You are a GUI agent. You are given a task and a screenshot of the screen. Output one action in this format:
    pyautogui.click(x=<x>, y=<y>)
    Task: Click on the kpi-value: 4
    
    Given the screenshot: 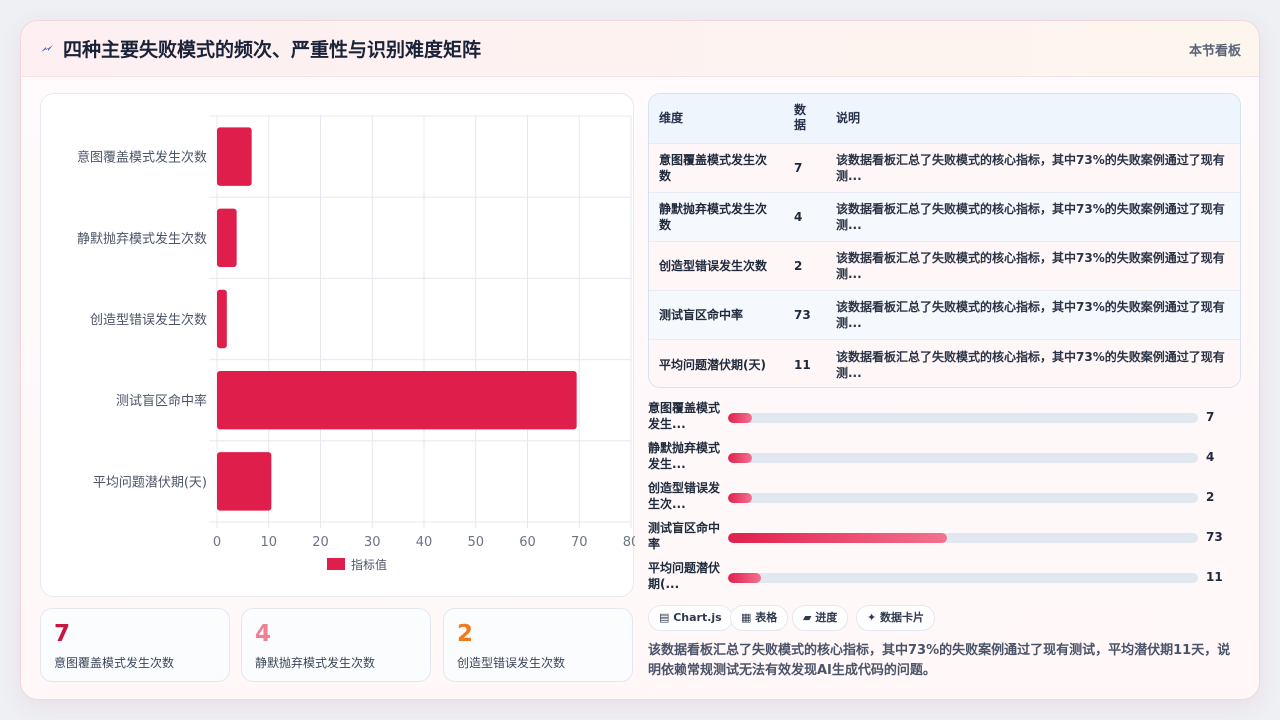 What is the action you would take?
    pyautogui.click(x=263, y=634)
    